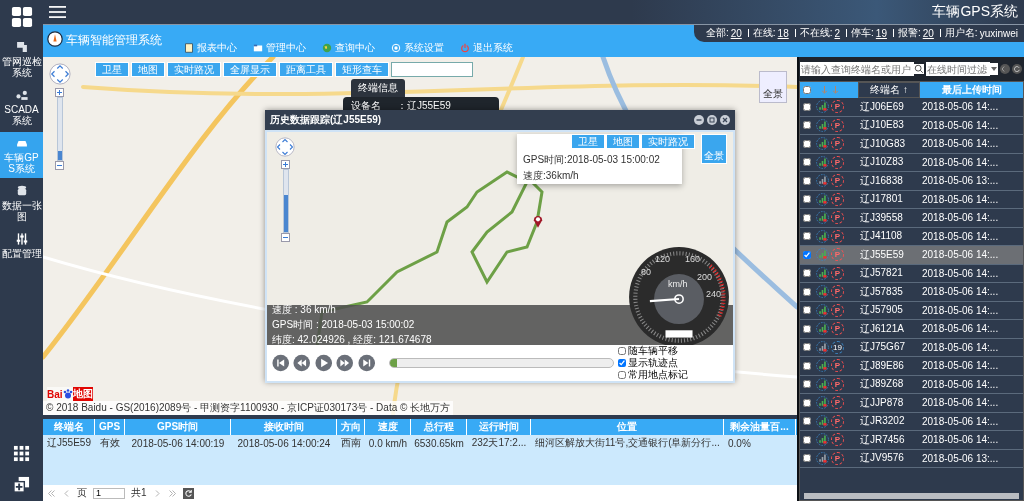  Describe the element at coordinates (883, 143) in the screenshot. I see `vehicle-name: 辽J10G83` at that location.